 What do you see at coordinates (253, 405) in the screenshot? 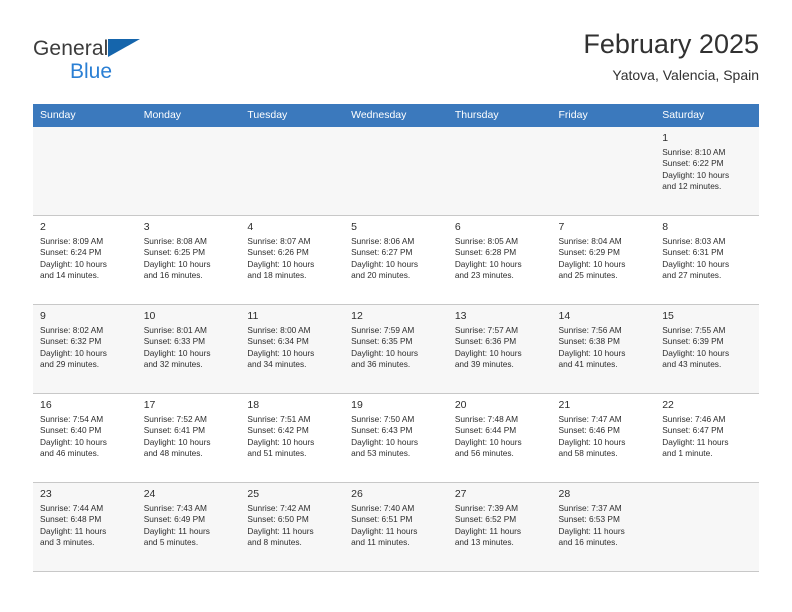
I see `day-number: 18` at bounding box center [253, 405].